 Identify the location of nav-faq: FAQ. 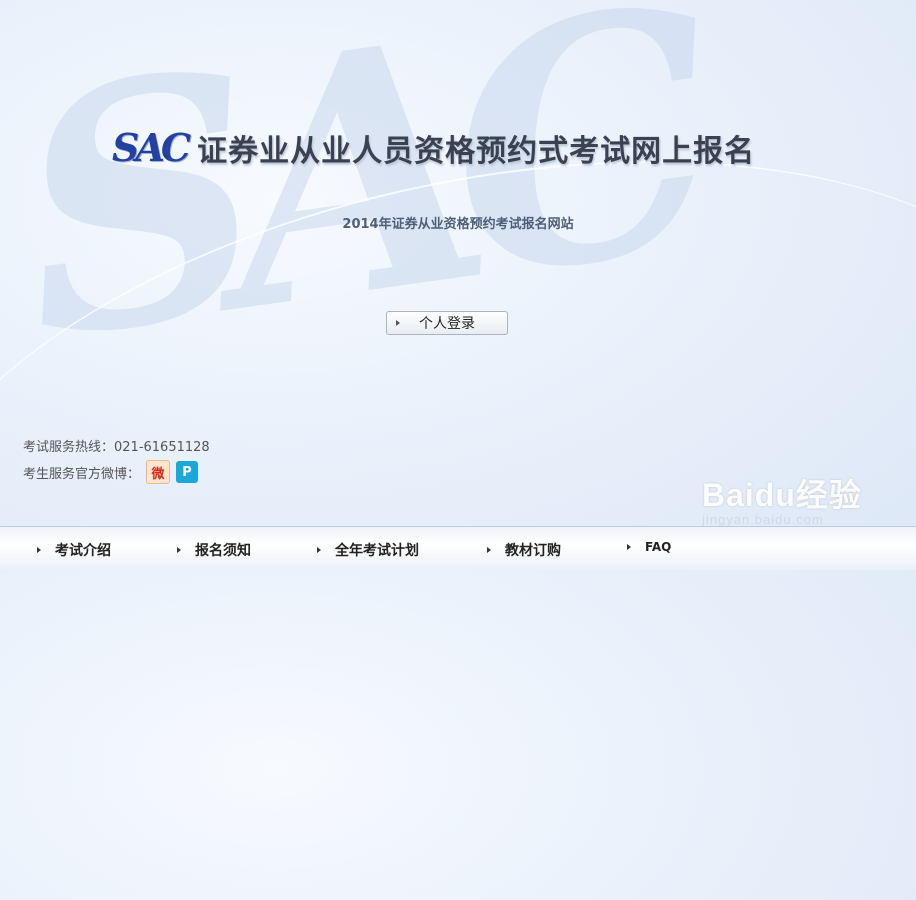
(649, 547).